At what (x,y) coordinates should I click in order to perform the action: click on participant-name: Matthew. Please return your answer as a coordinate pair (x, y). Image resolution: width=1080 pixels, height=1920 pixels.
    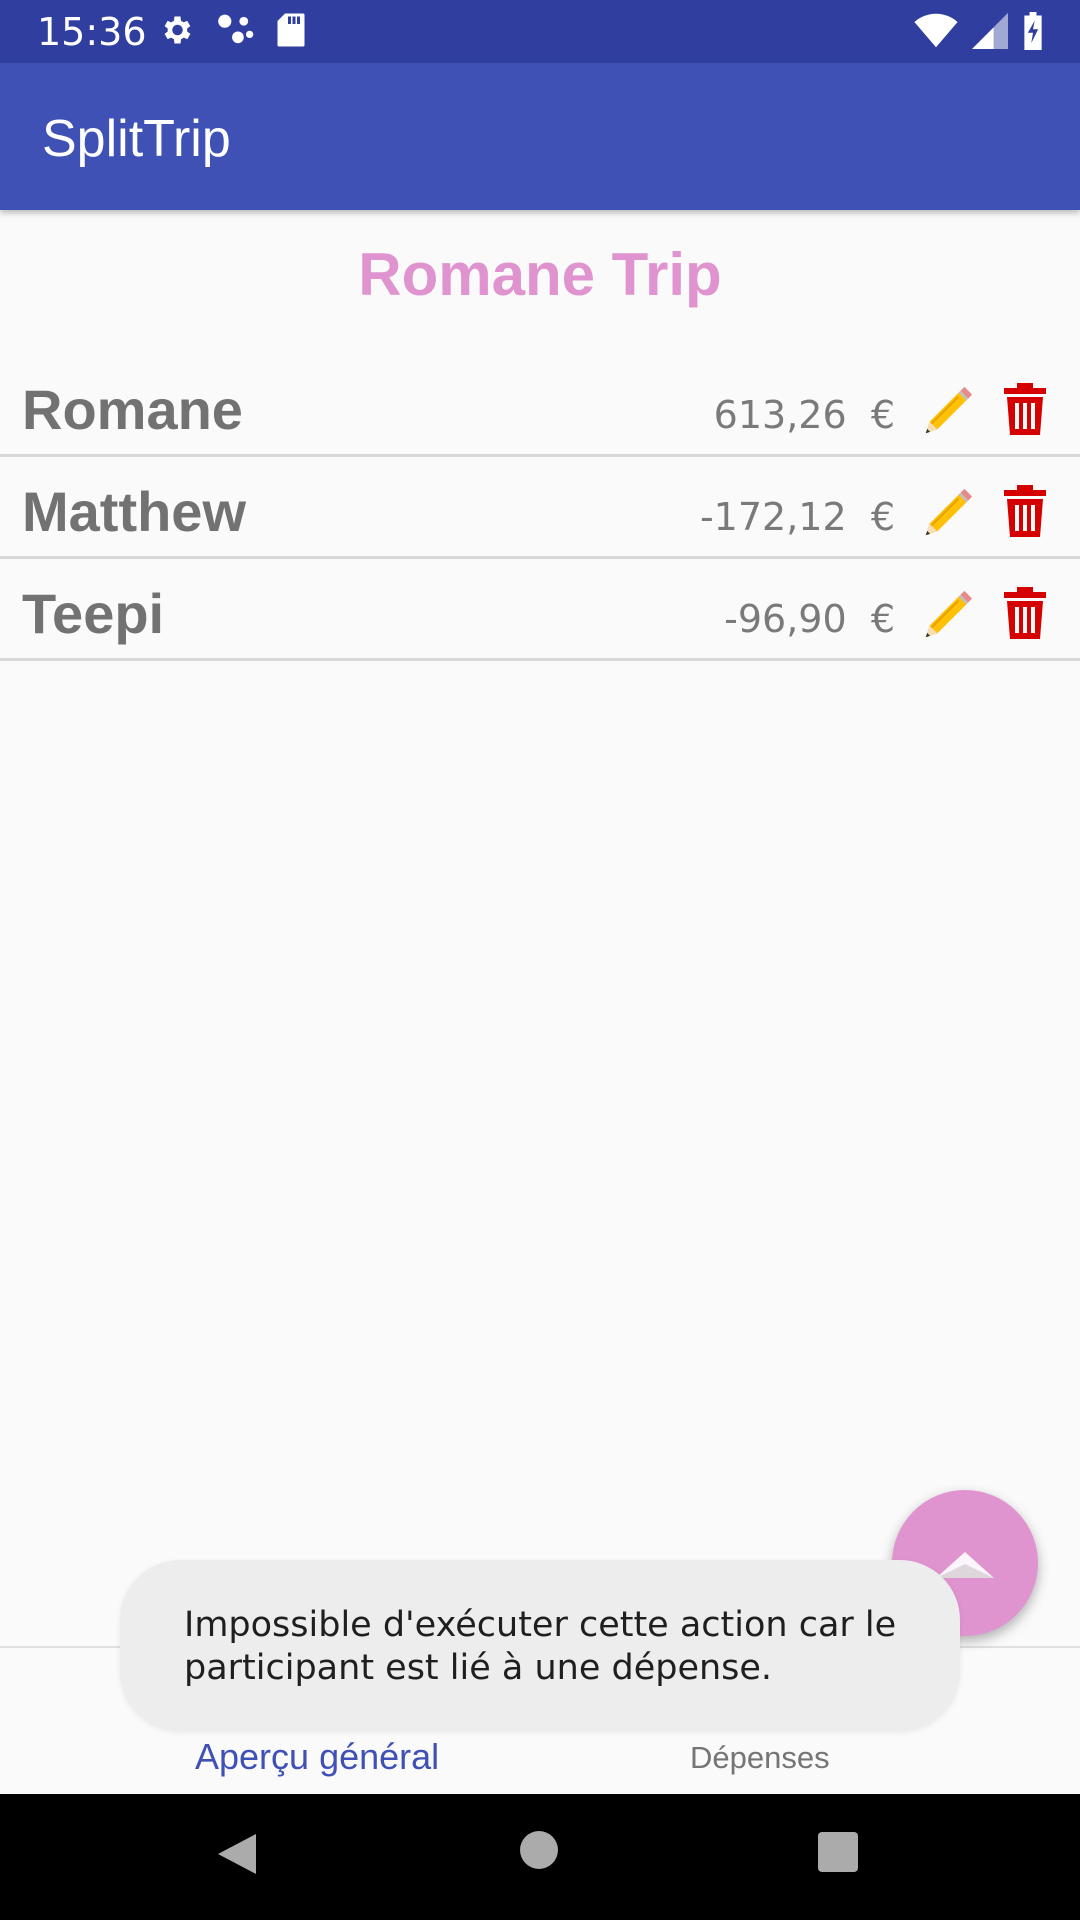
    Looking at the image, I should click on (134, 511).